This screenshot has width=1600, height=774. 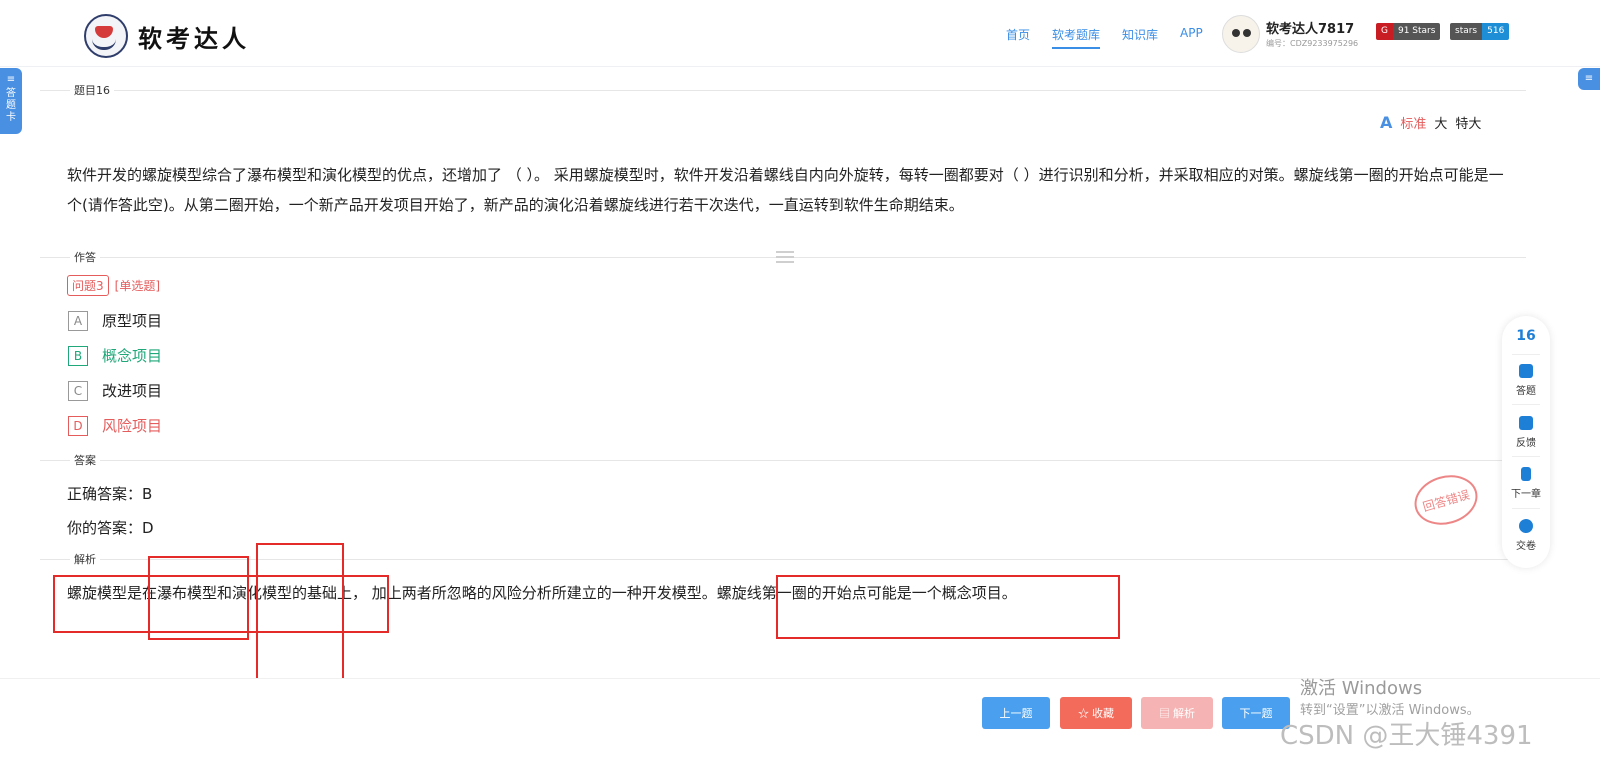 I want to click on nav-knowledge-base: 知识库, so click(x=1140, y=34).